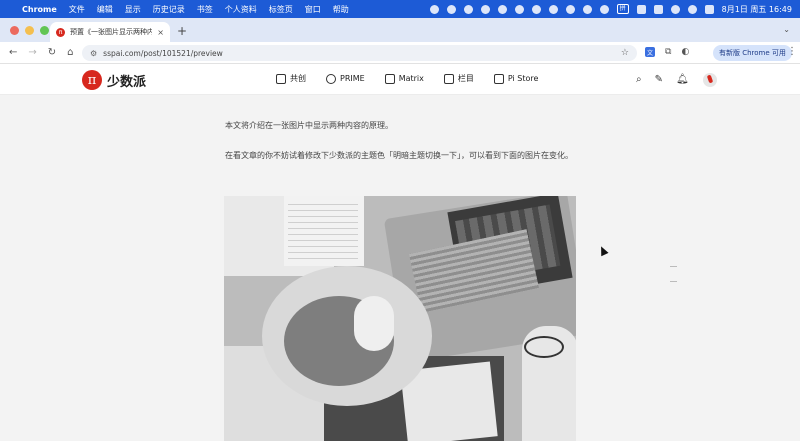 The height and width of the screenshot is (441, 800). Describe the element at coordinates (448, 78) in the screenshot. I see `book-icon` at that location.